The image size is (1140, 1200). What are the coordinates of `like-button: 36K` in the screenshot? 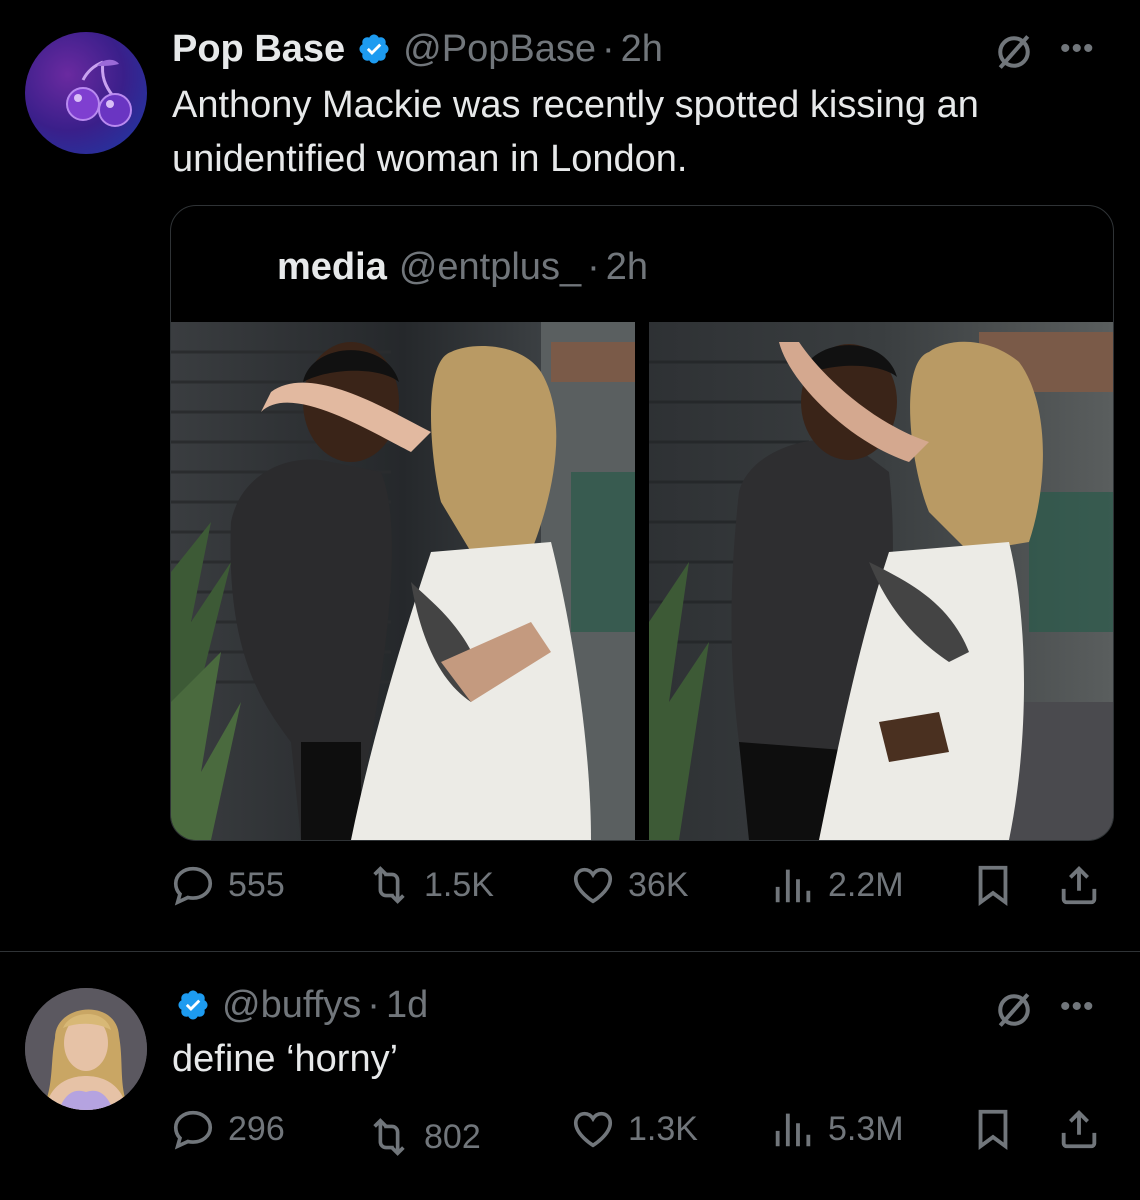 It's located at (629, 885).